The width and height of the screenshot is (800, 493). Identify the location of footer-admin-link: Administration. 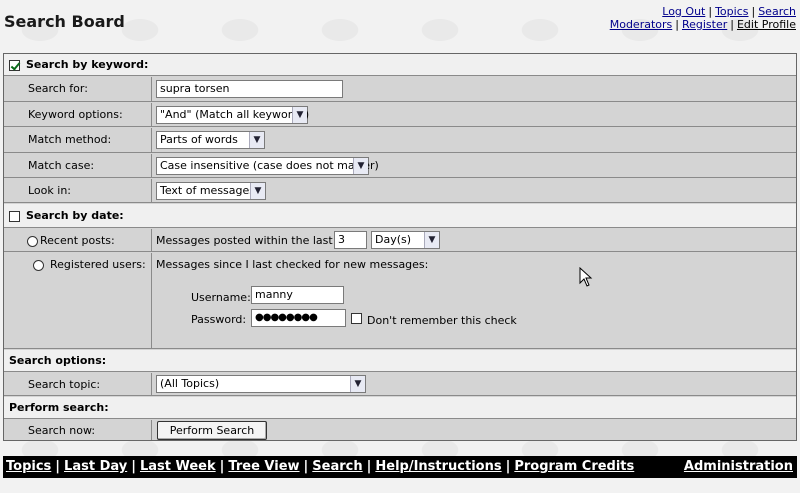
(738, 467).